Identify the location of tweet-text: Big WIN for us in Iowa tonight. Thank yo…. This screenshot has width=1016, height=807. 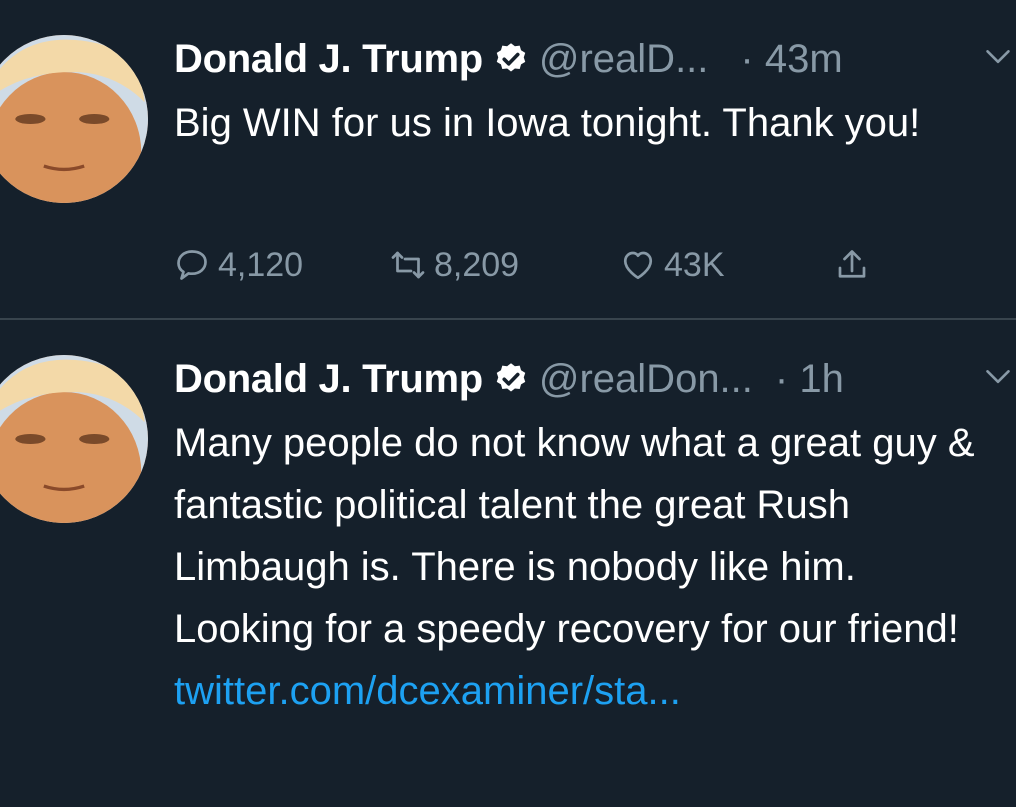
(547, 123).